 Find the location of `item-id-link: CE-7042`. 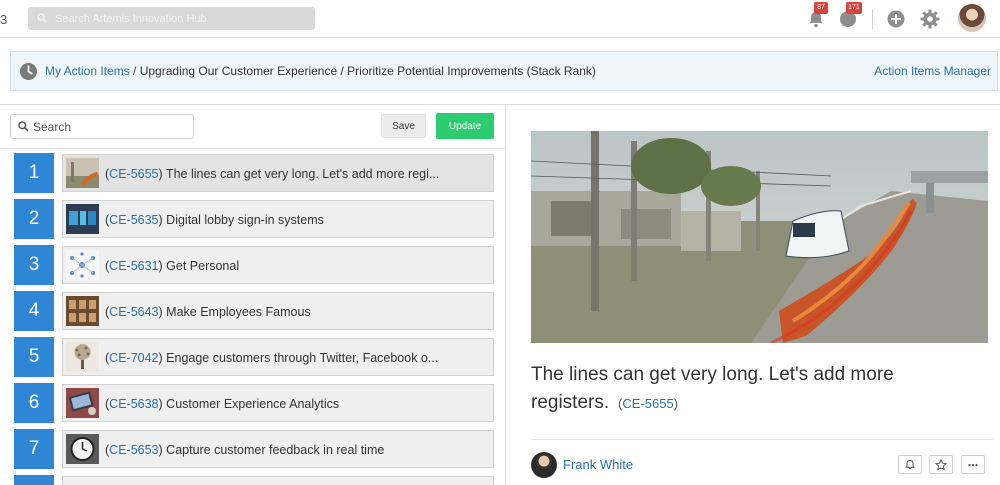

item-id-link: CE-7042 is located at coordinates (133, 358).